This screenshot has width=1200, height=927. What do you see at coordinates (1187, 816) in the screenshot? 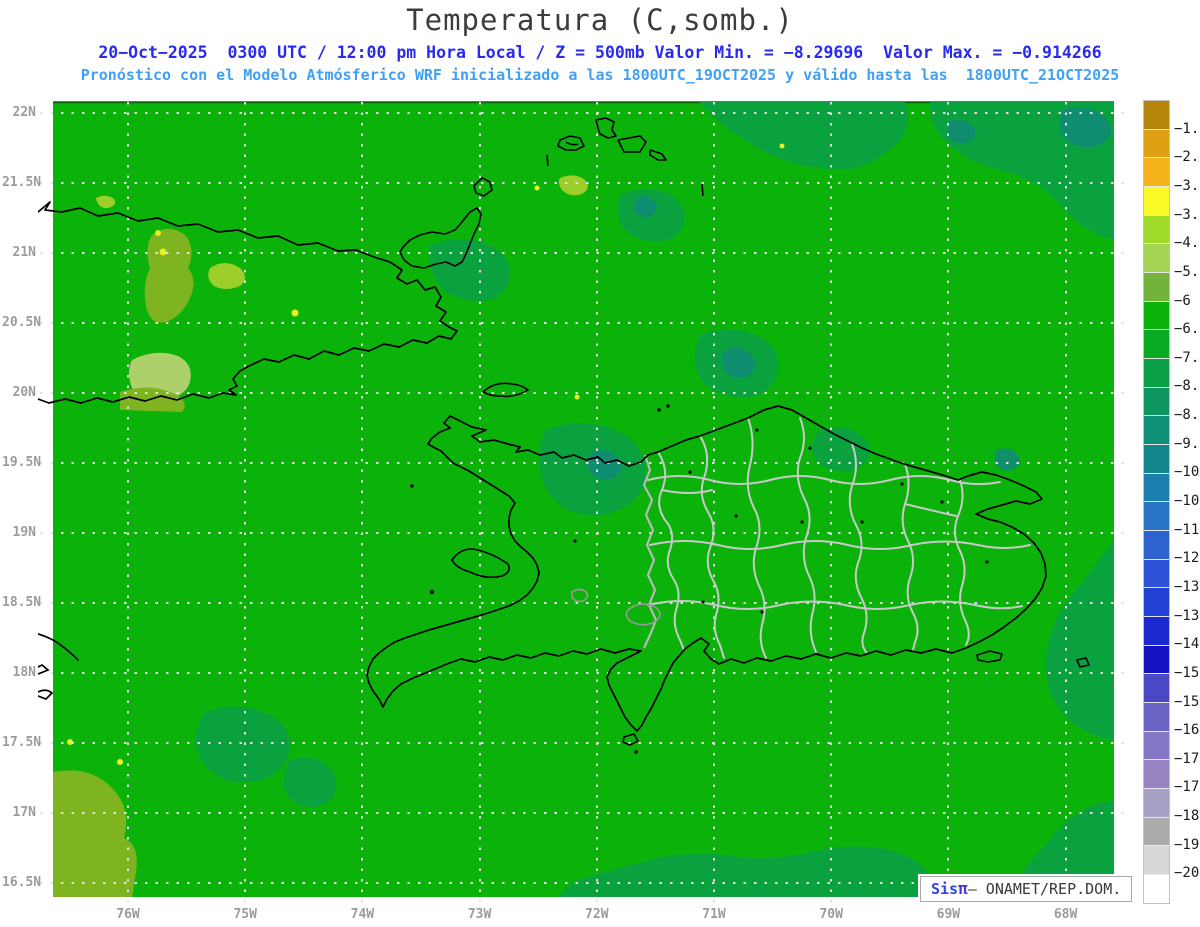
I see `colorbar-tick-label: −18.6` at bounding box center [1187, 816].